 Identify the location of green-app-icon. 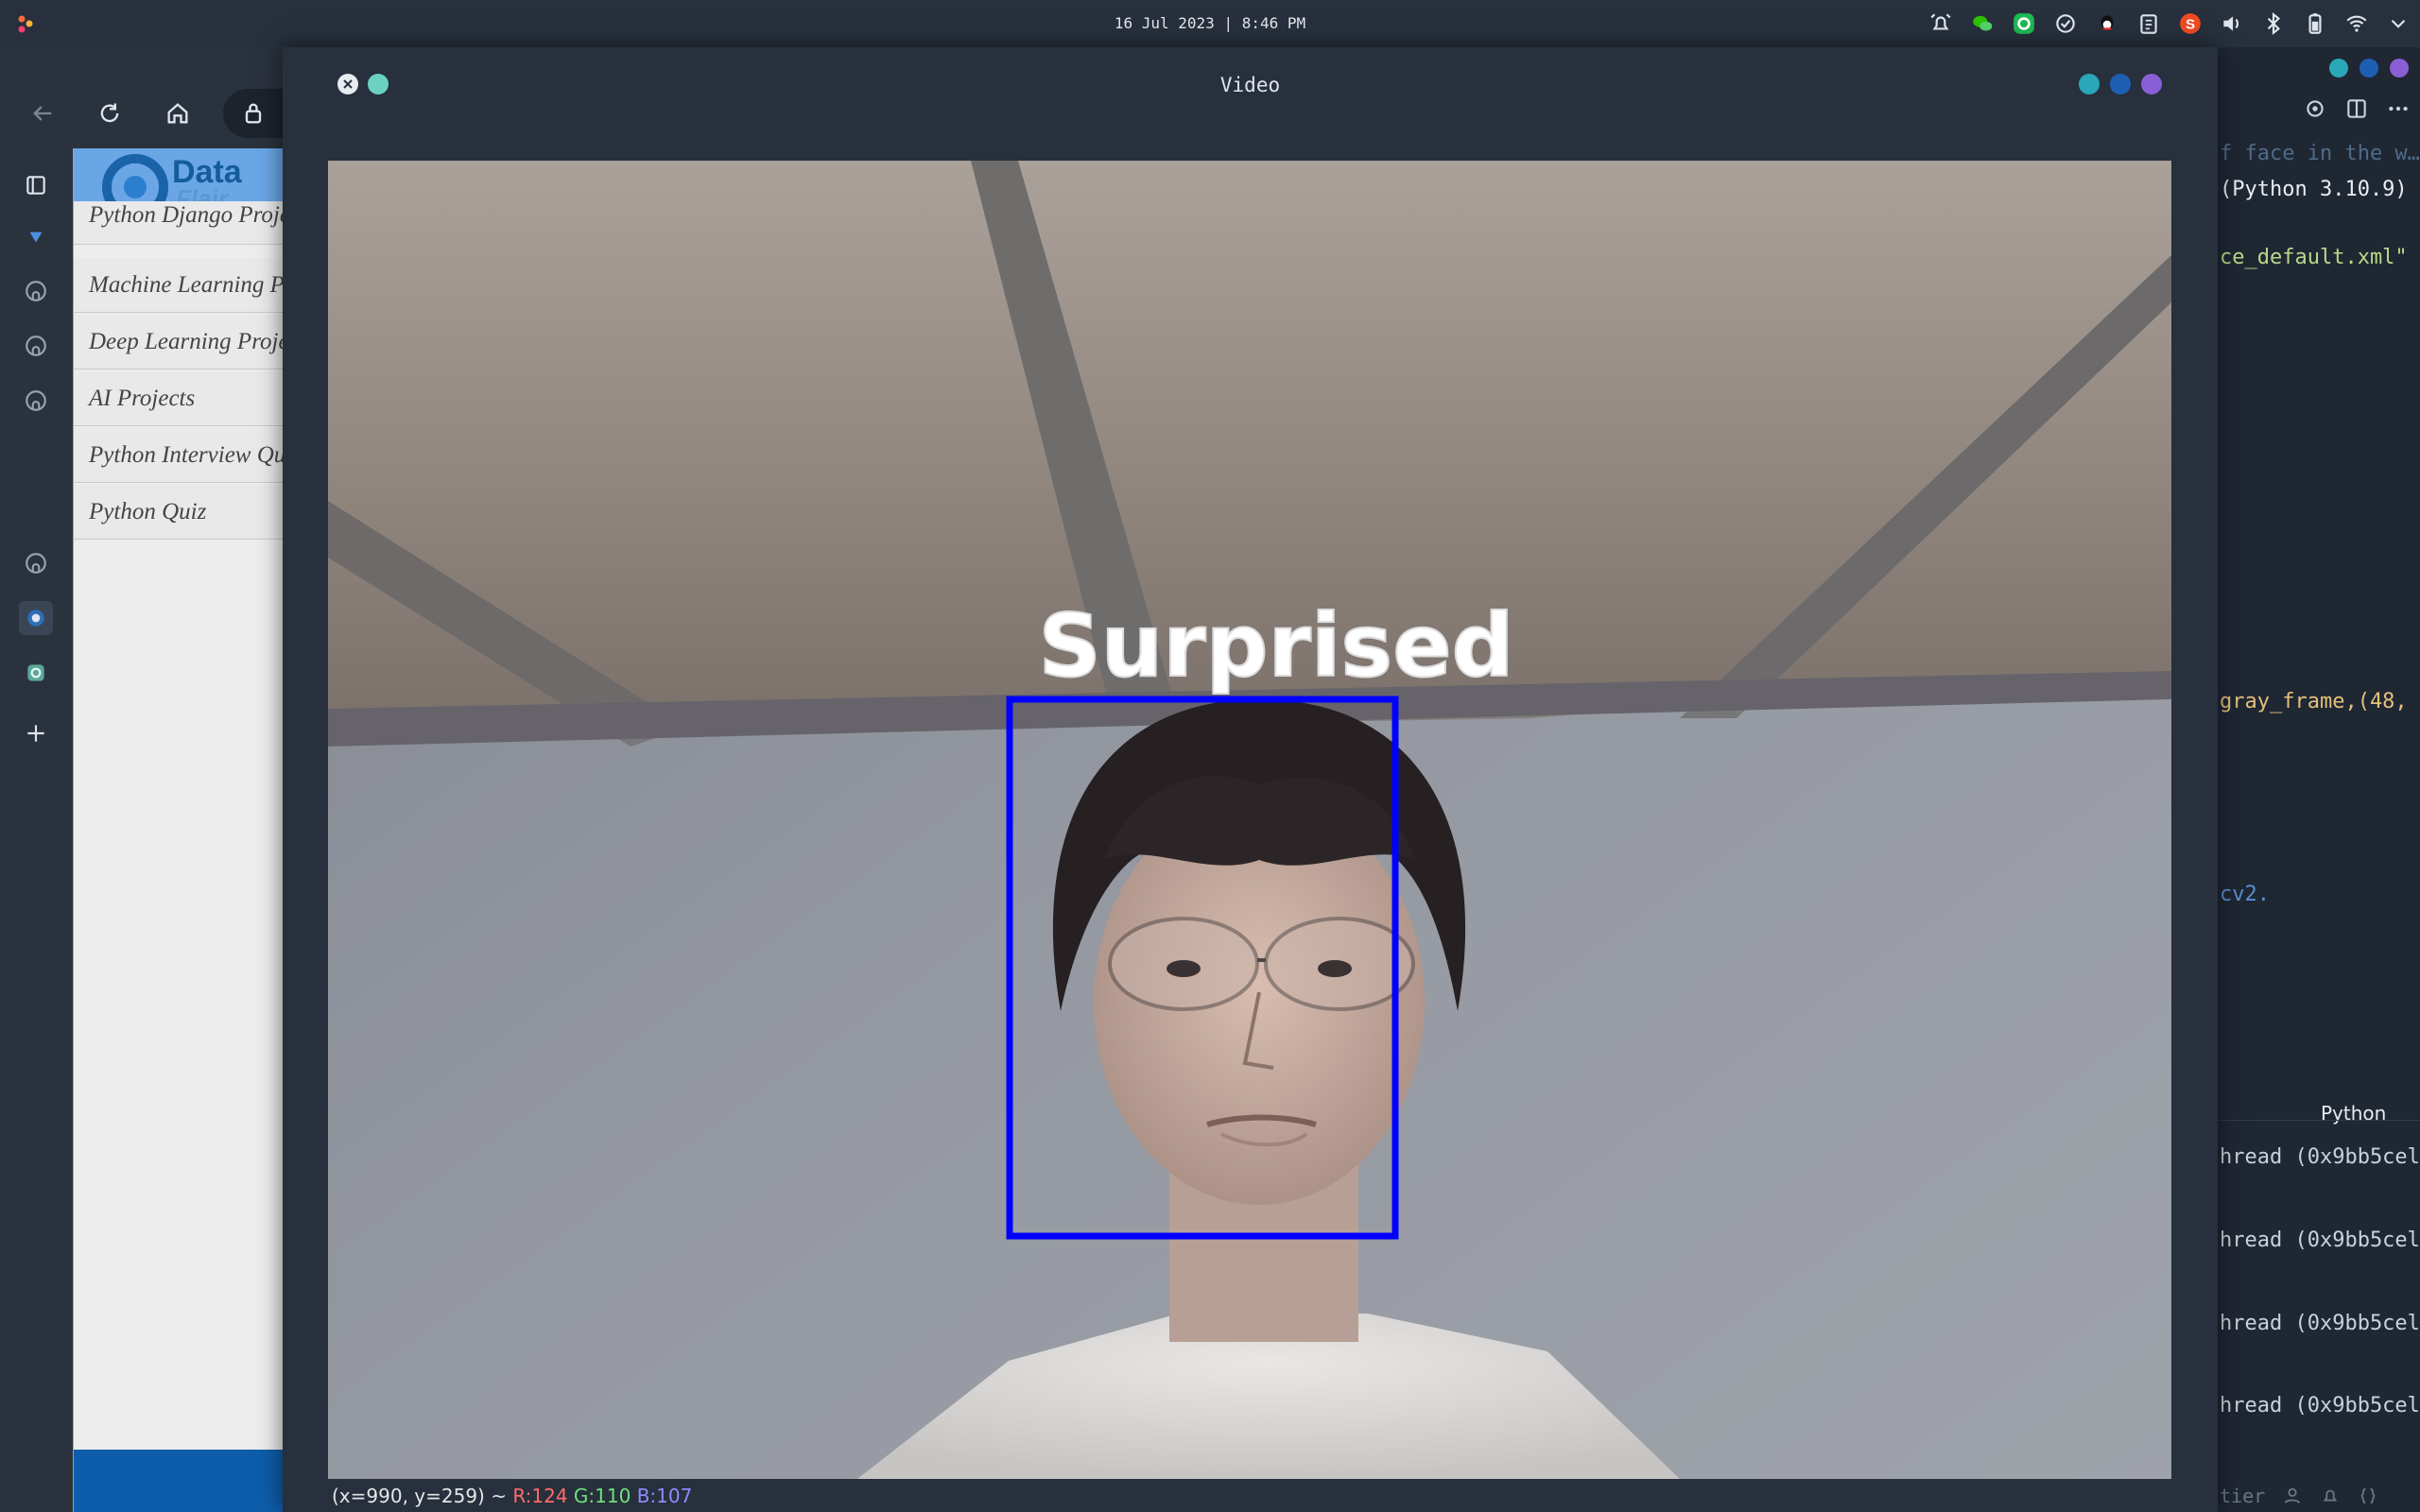
(2024, 23).